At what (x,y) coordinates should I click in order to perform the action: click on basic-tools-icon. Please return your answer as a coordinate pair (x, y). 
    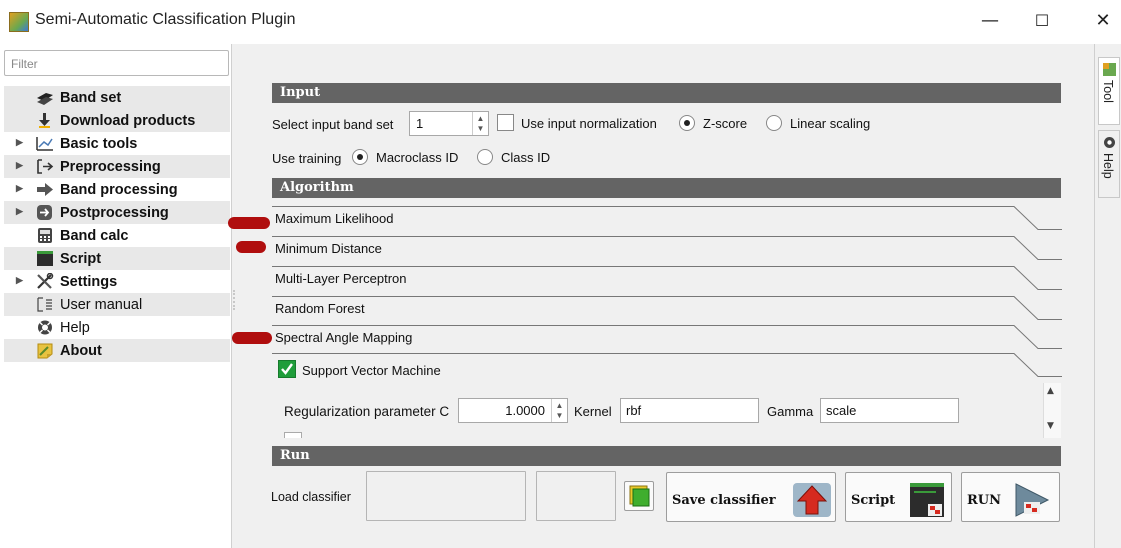
    Looking at the image, I should click on (44, 144).